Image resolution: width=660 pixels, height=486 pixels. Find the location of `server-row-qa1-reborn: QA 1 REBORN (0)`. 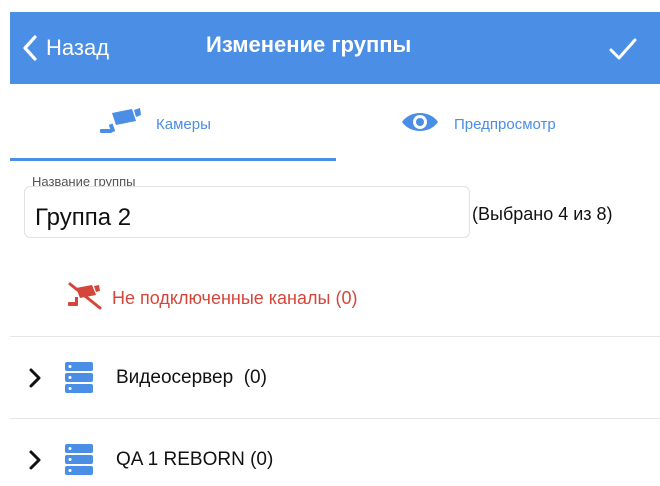

server-row-qa1-reborn: QA 1 REBORN (0) is located at coordinates (335, 453).